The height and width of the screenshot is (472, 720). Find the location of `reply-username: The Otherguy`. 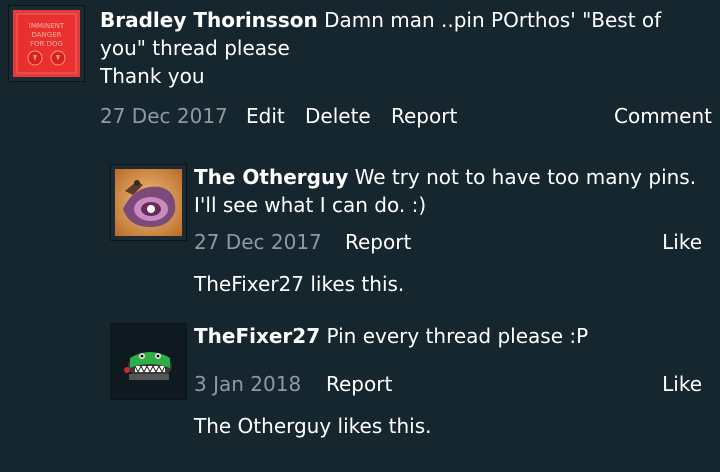

reply-username: The Otherguy is located at coordinates (271, 177).